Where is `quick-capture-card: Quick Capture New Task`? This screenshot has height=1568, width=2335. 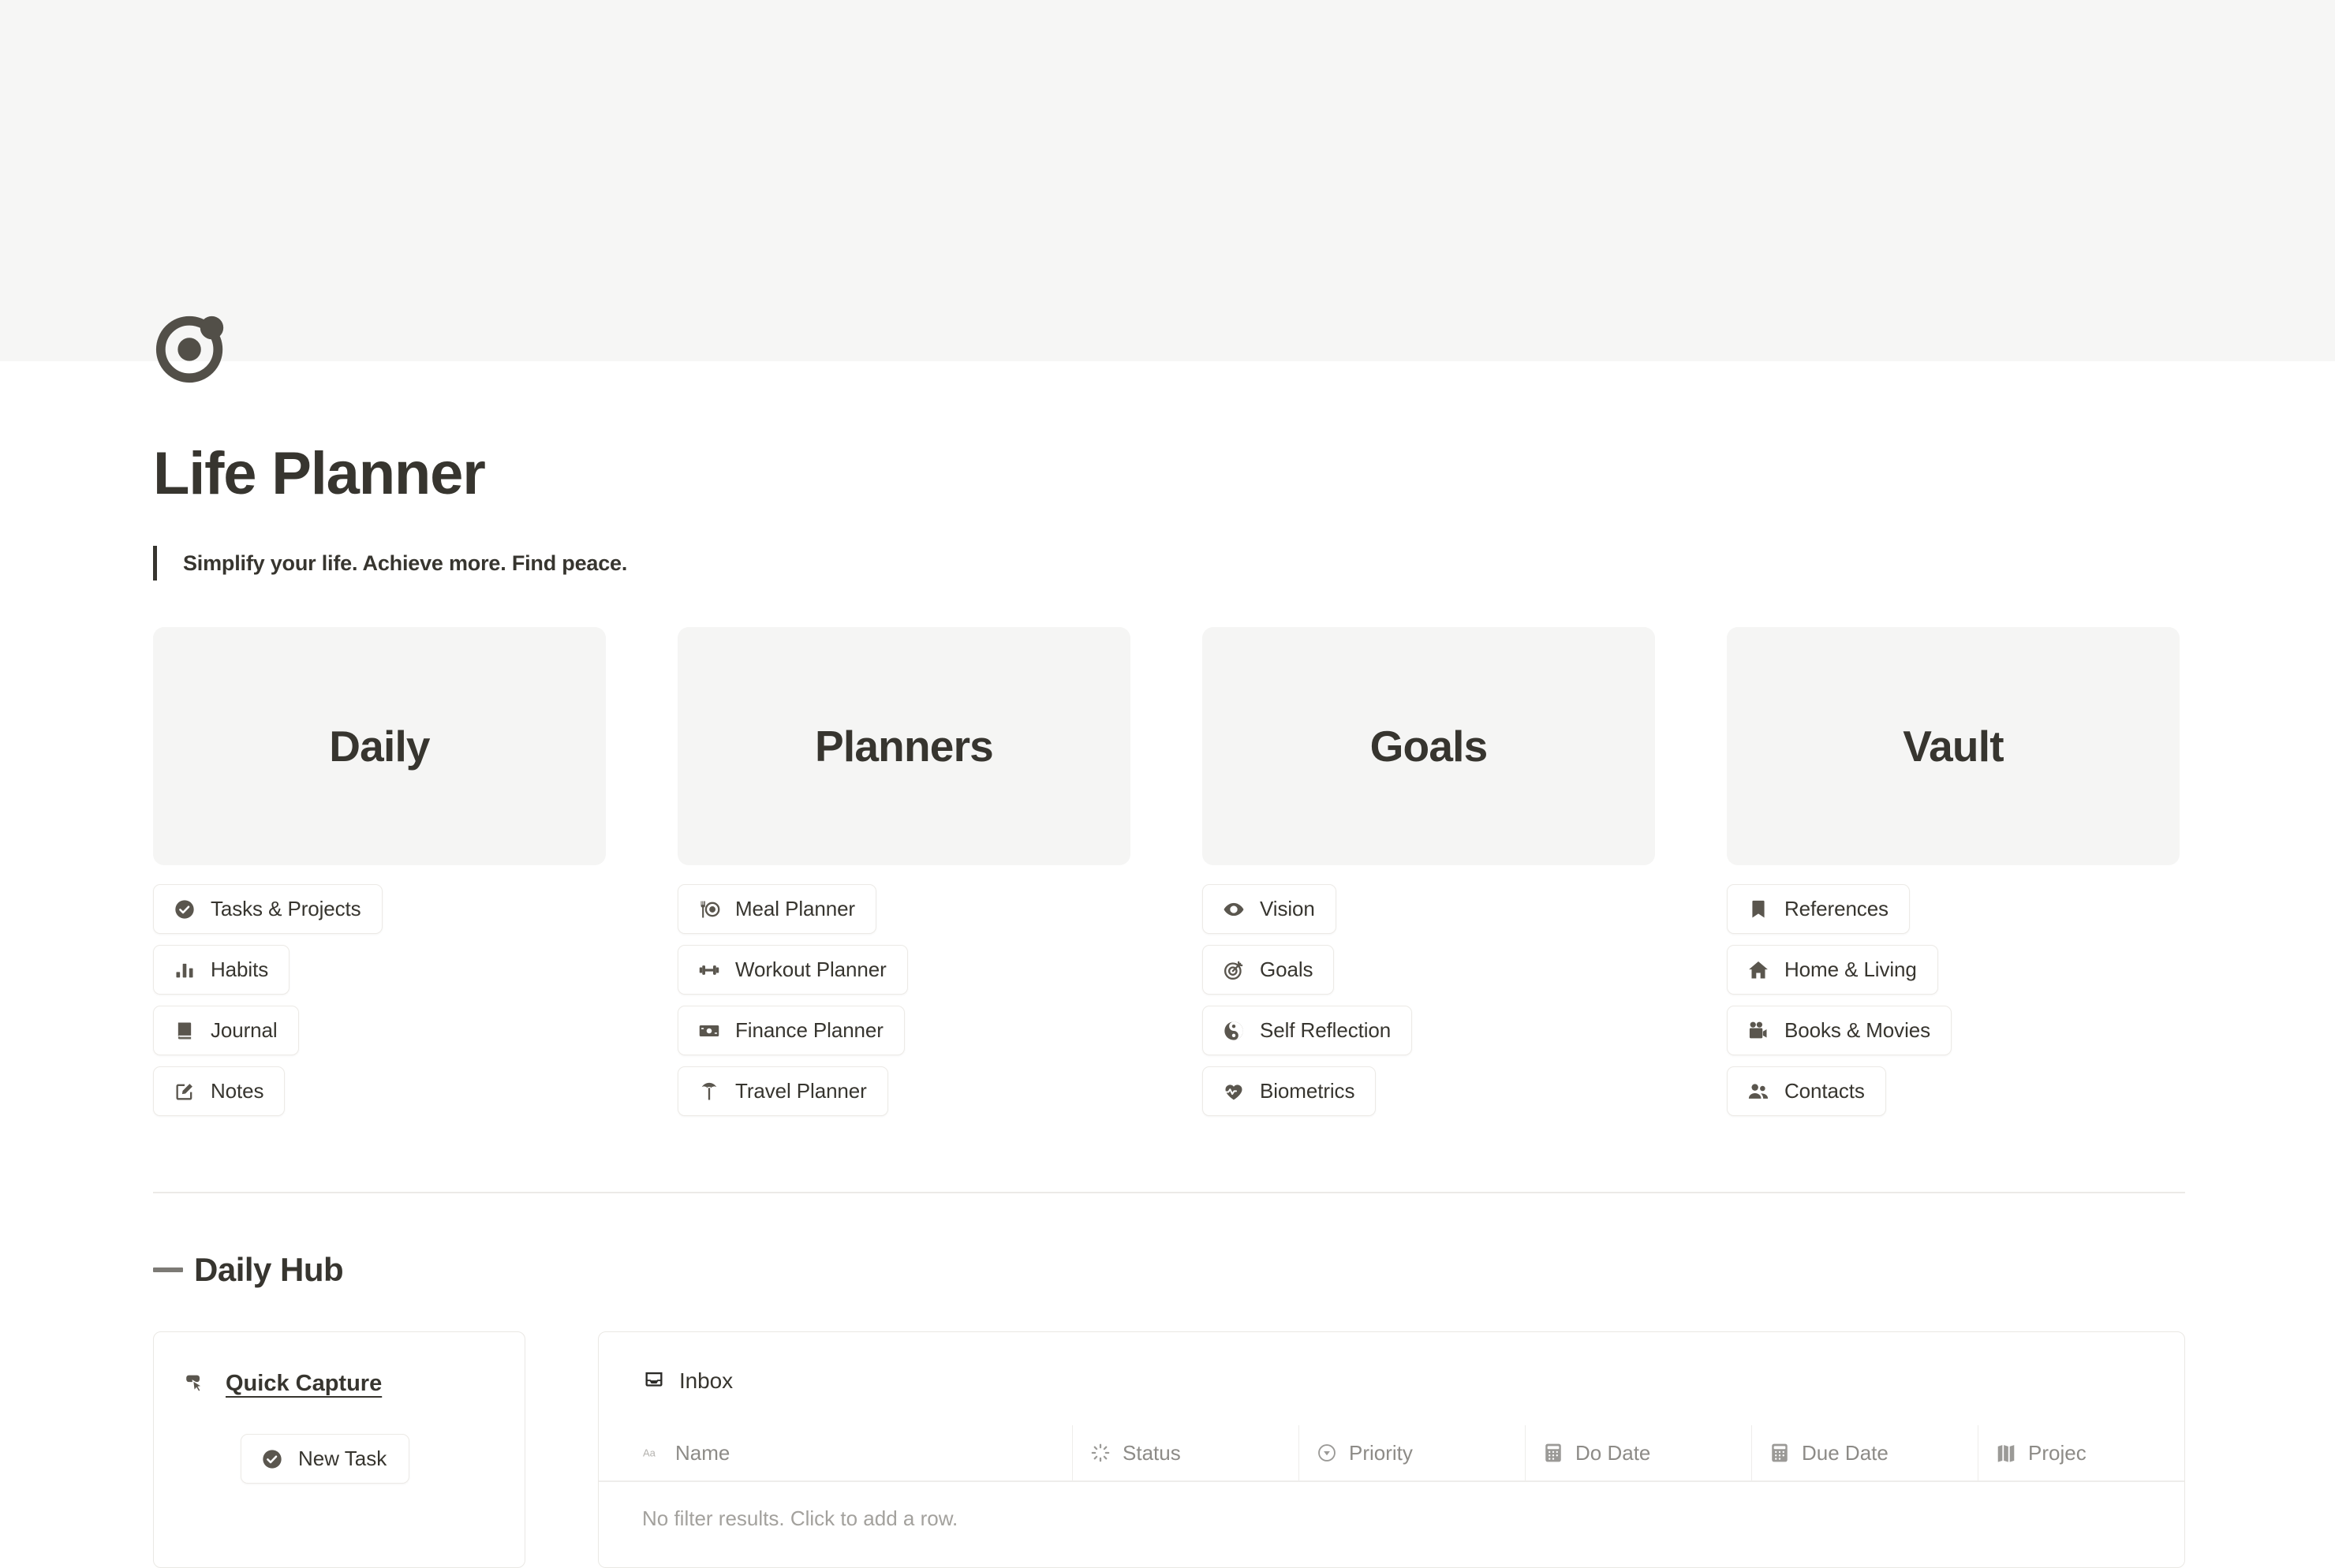
quick-capture-card: Quick Capture New Task is located at coordinates (339, 1449).